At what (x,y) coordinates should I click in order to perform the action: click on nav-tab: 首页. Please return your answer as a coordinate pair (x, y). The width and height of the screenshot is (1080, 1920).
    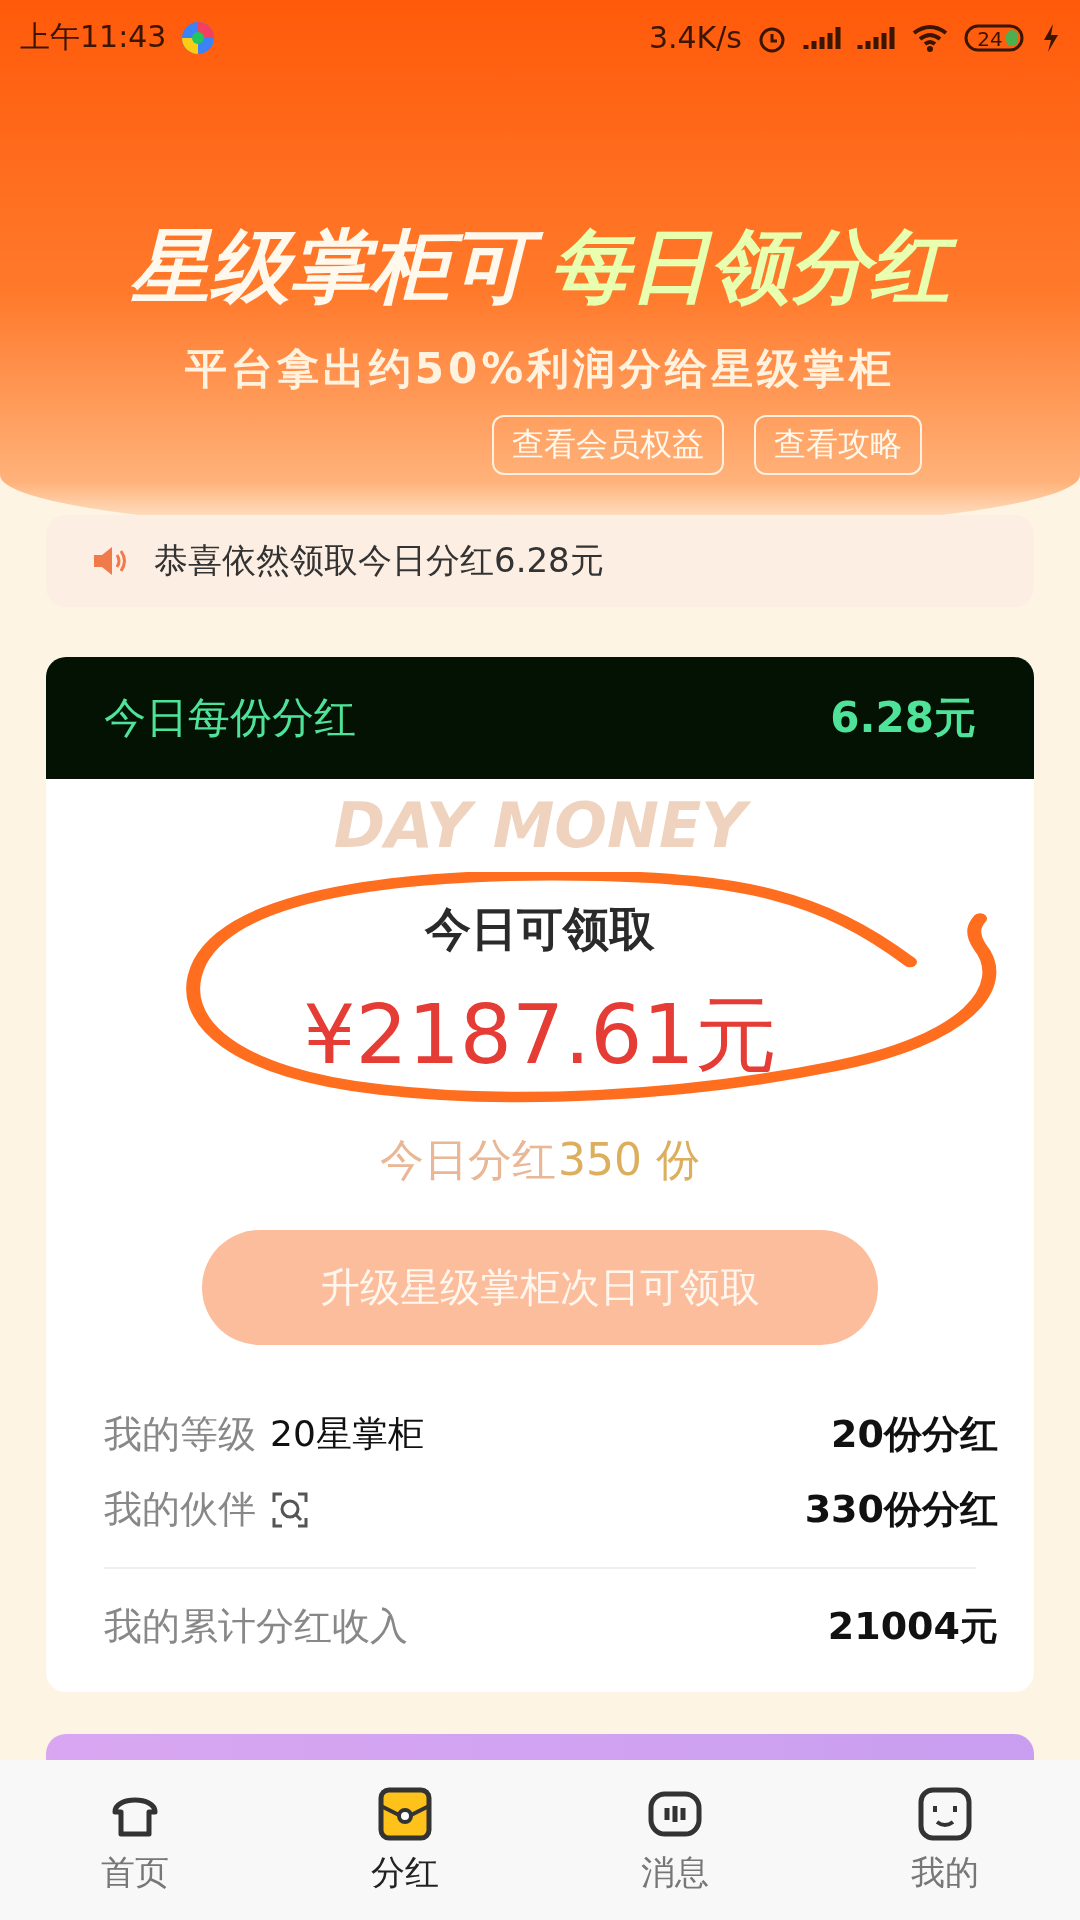
    Looking at the image, I should click on (135, 1840).